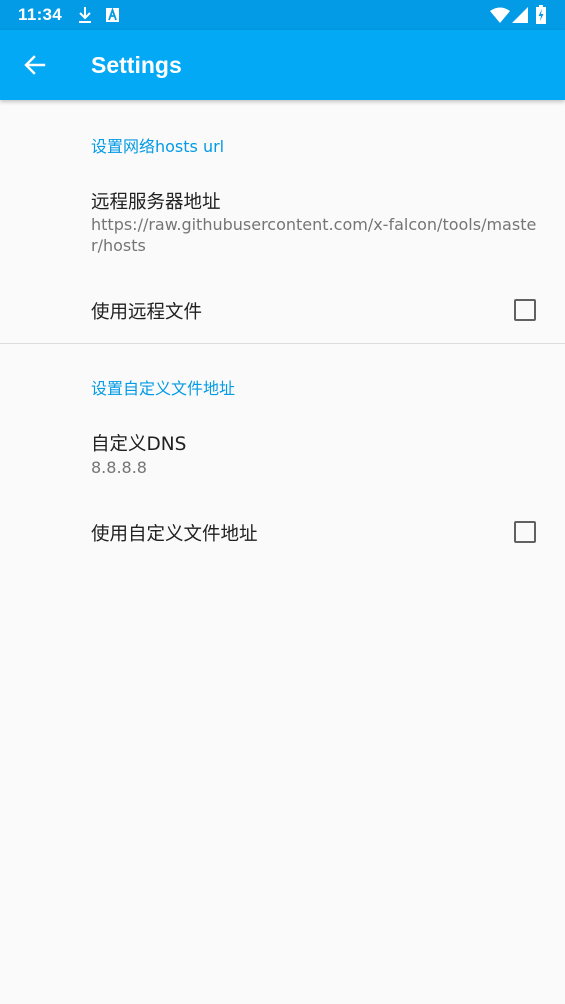 The height and width of the screenshot is (1004, 565). I want to click on app-bar: Settings, so click(282, 65).